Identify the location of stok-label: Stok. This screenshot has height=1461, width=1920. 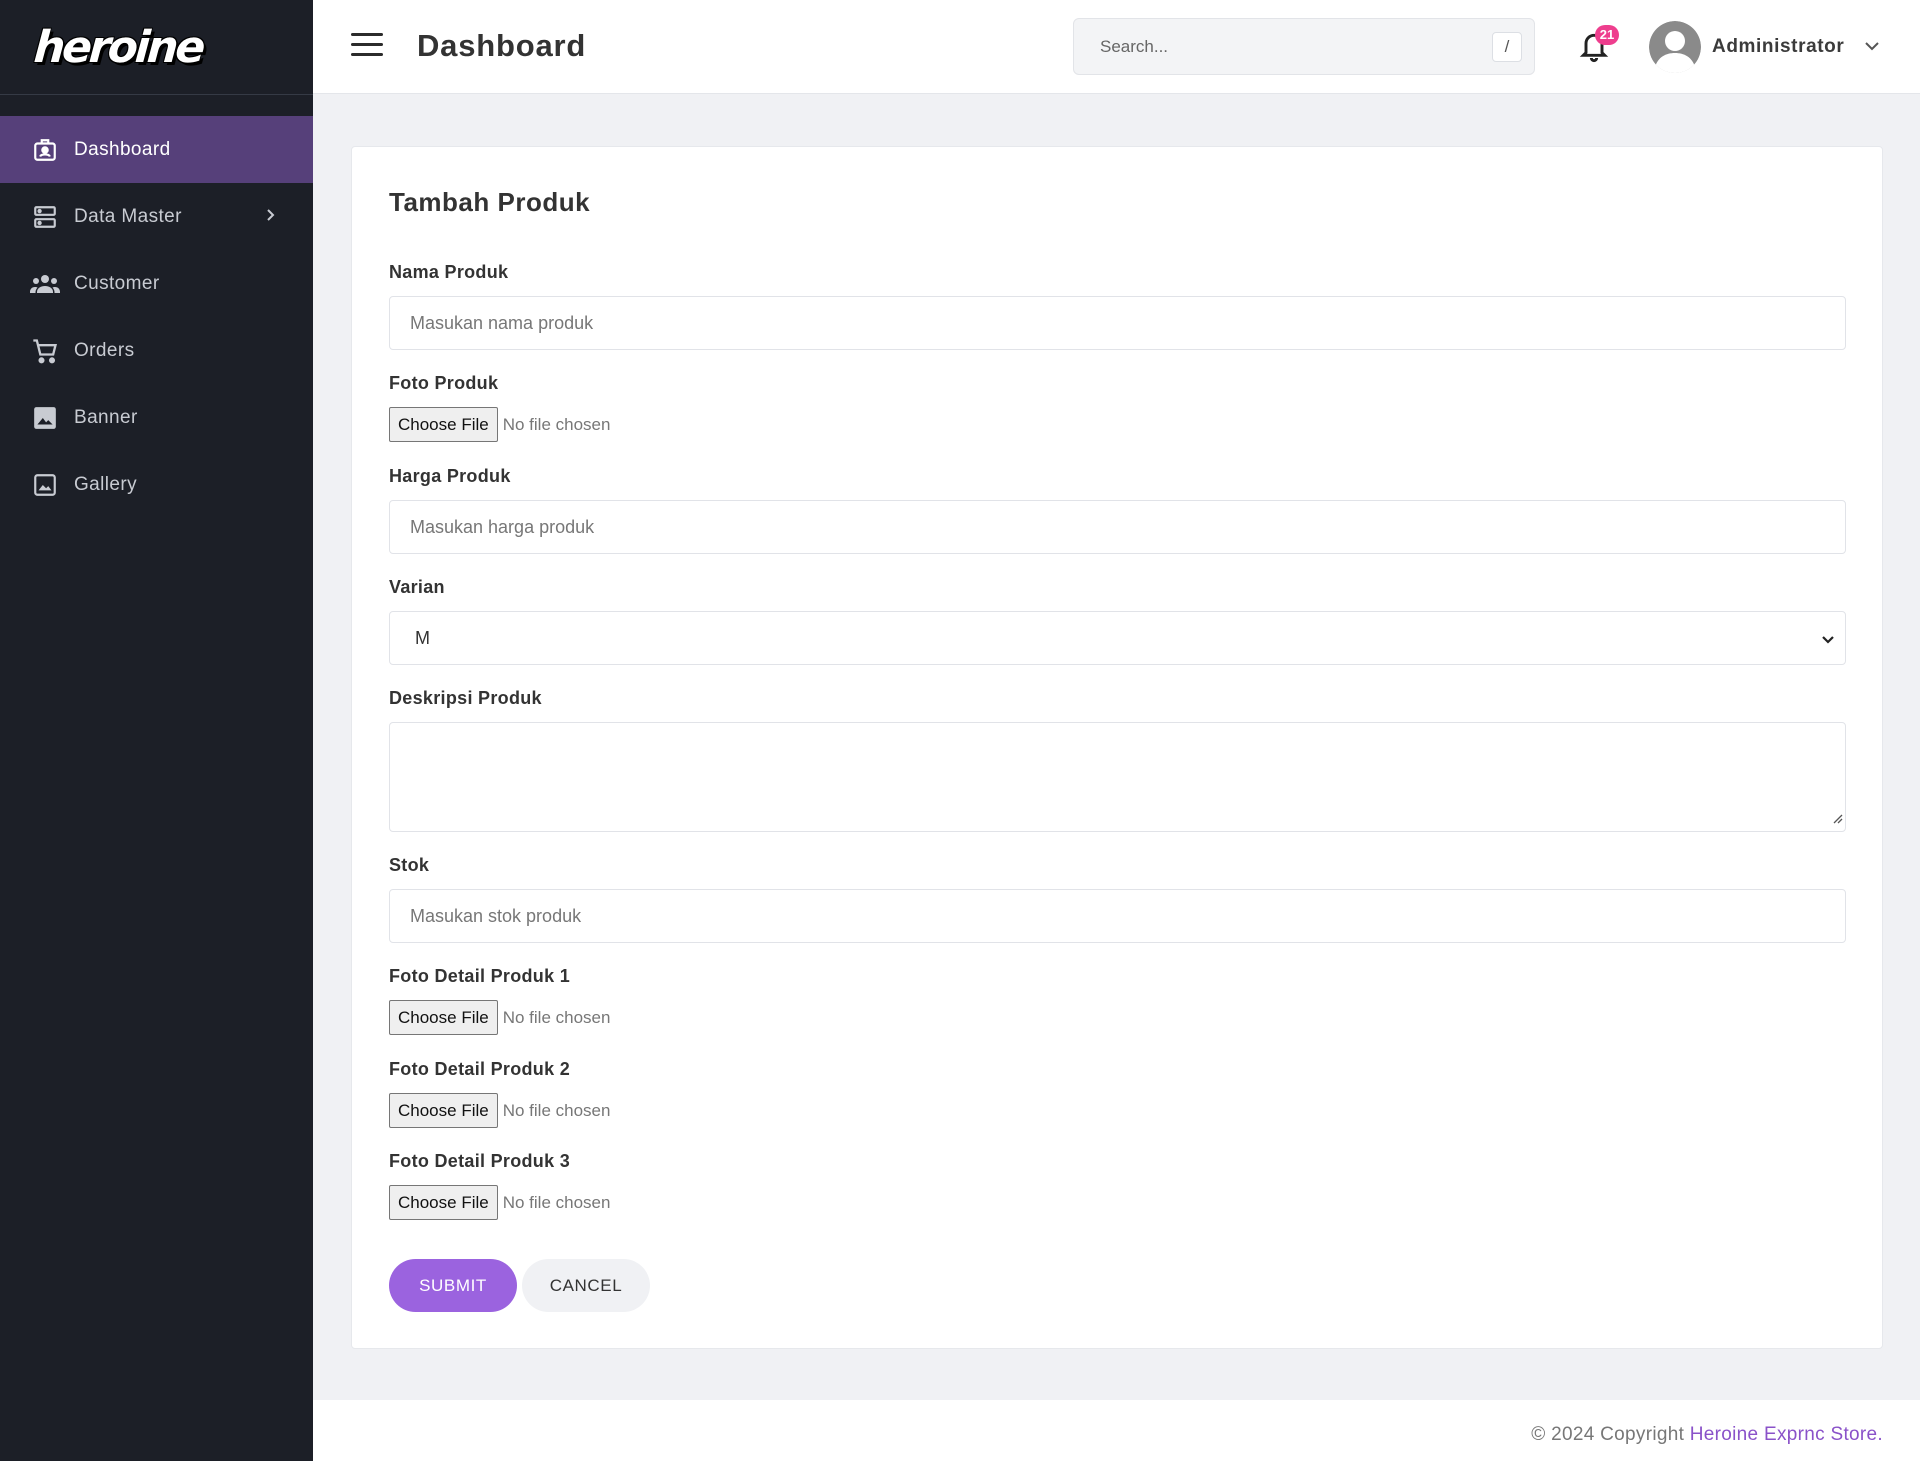
(409, 865).